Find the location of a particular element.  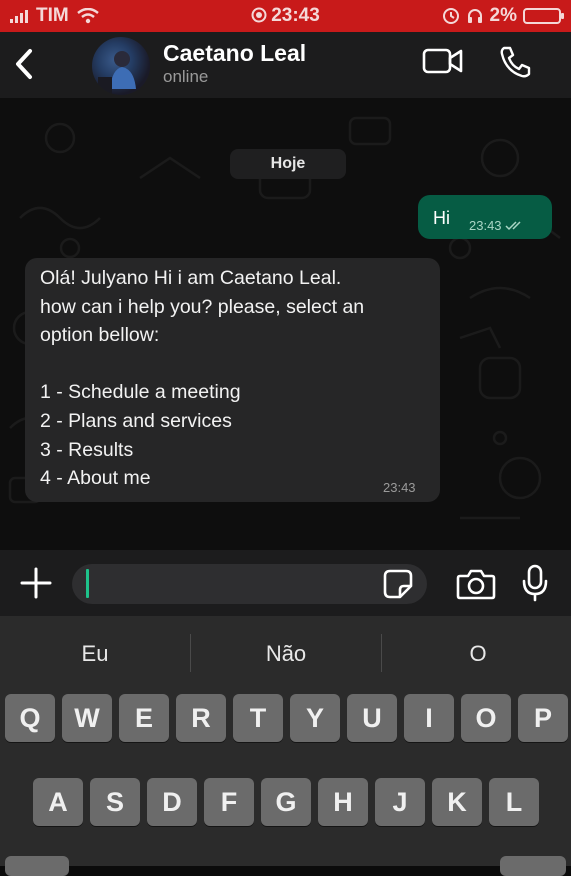

key-e: E is located at coordinates (144, 718).